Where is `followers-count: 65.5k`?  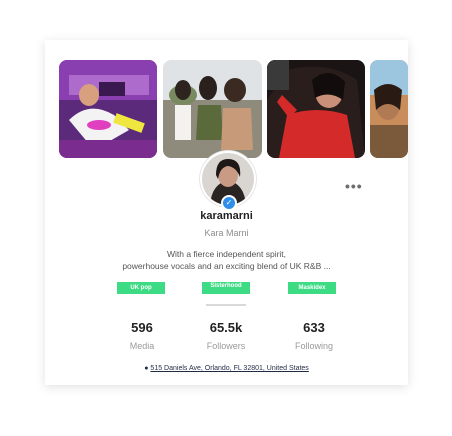 followers-count: 65.5k is located at coordinates (226, 327).